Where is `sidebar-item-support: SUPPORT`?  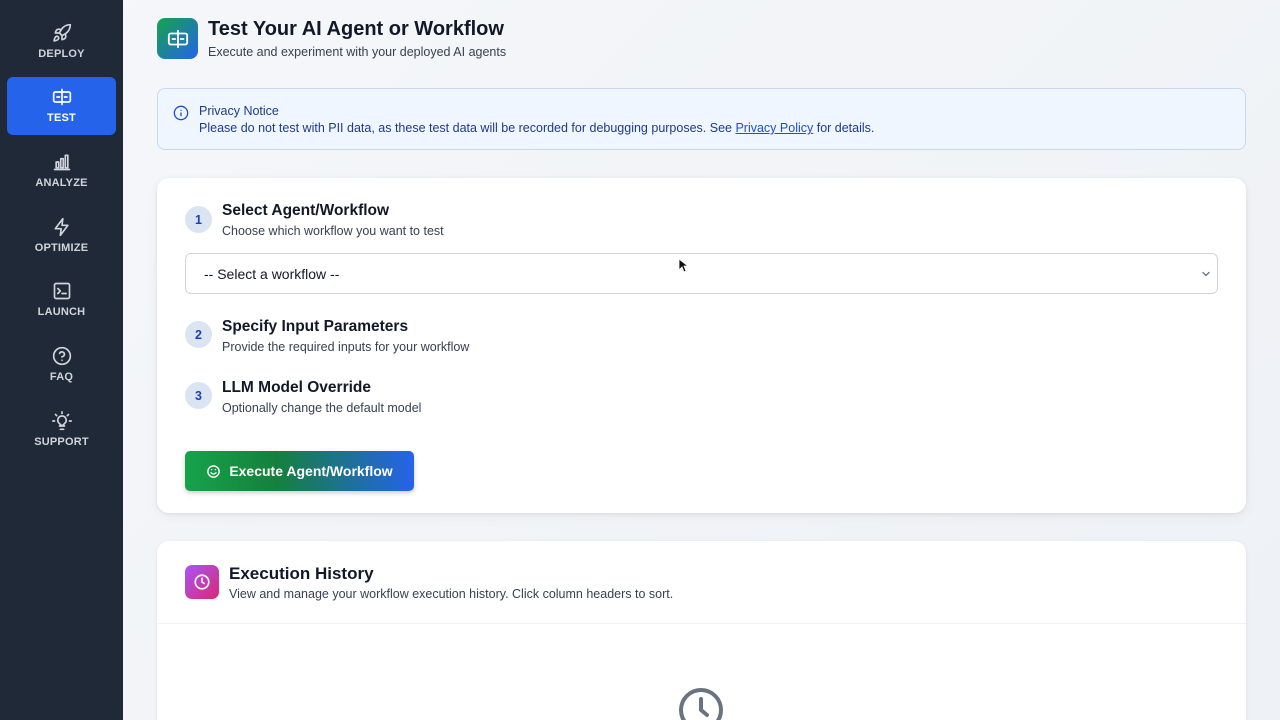 sidebar-item-support: SUPPORT is located at coordinates (61, 429).